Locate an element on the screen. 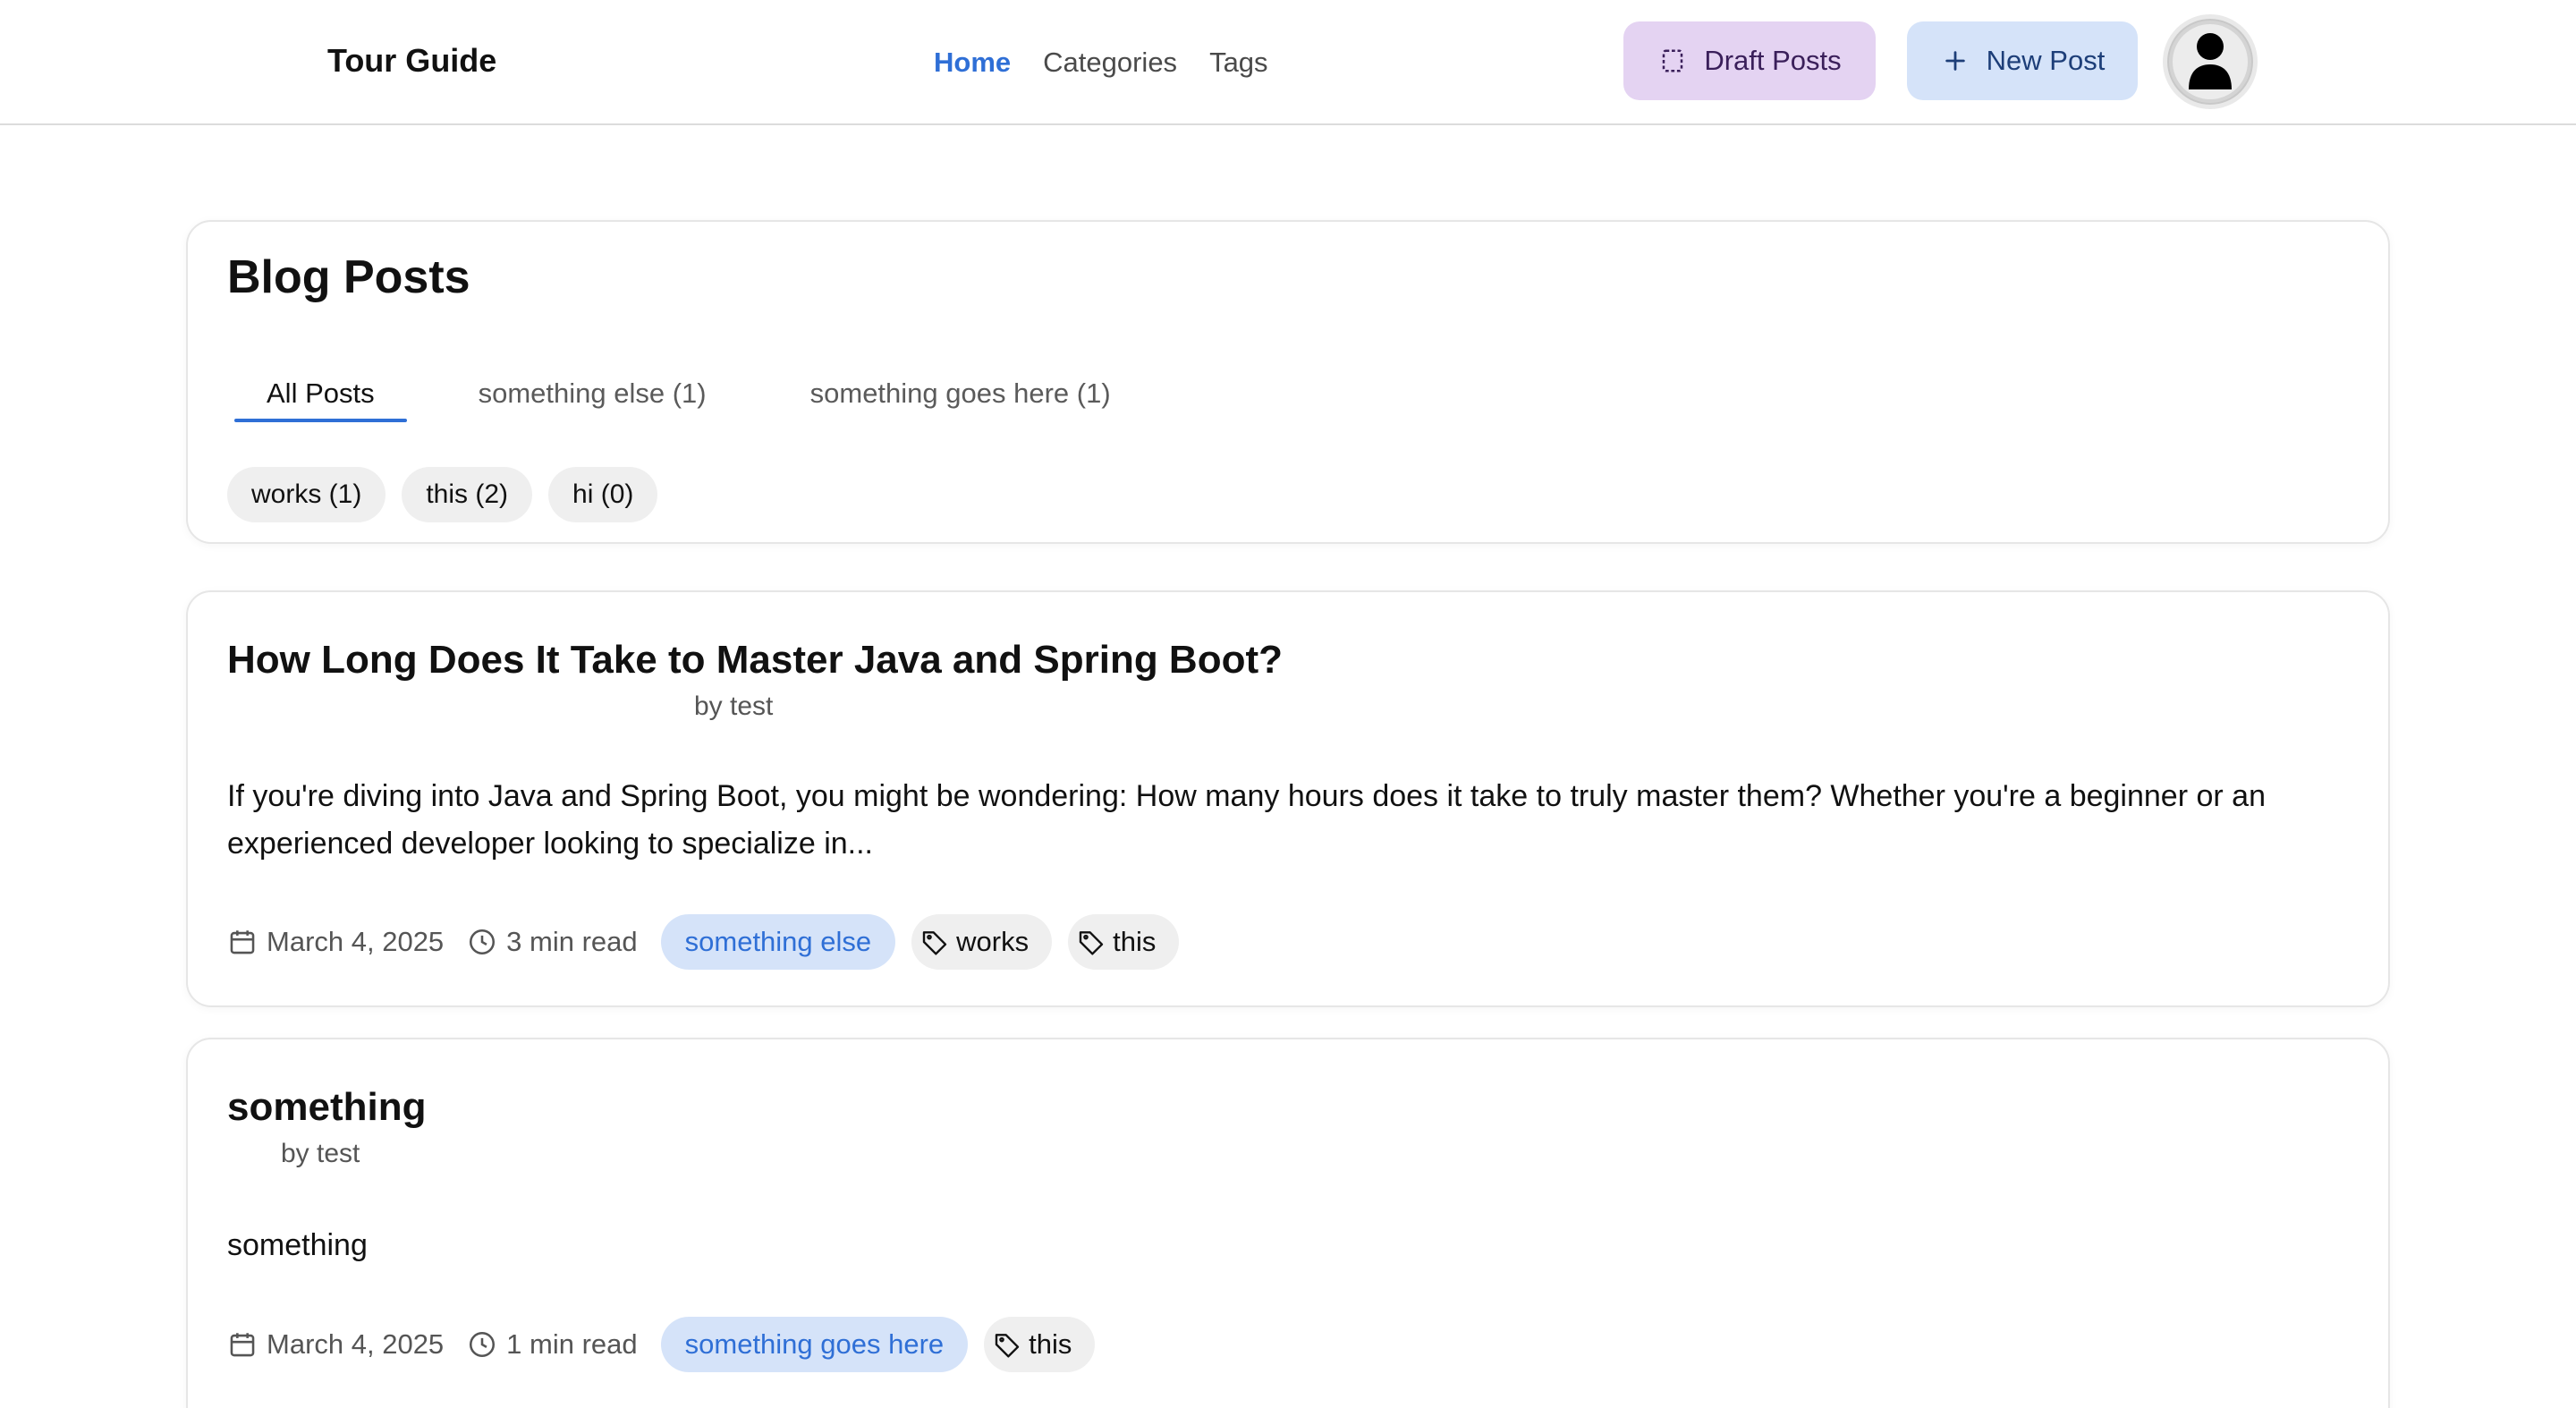  tab-something-goes-here: something goes here (1) is located at coordinates (960, 399).